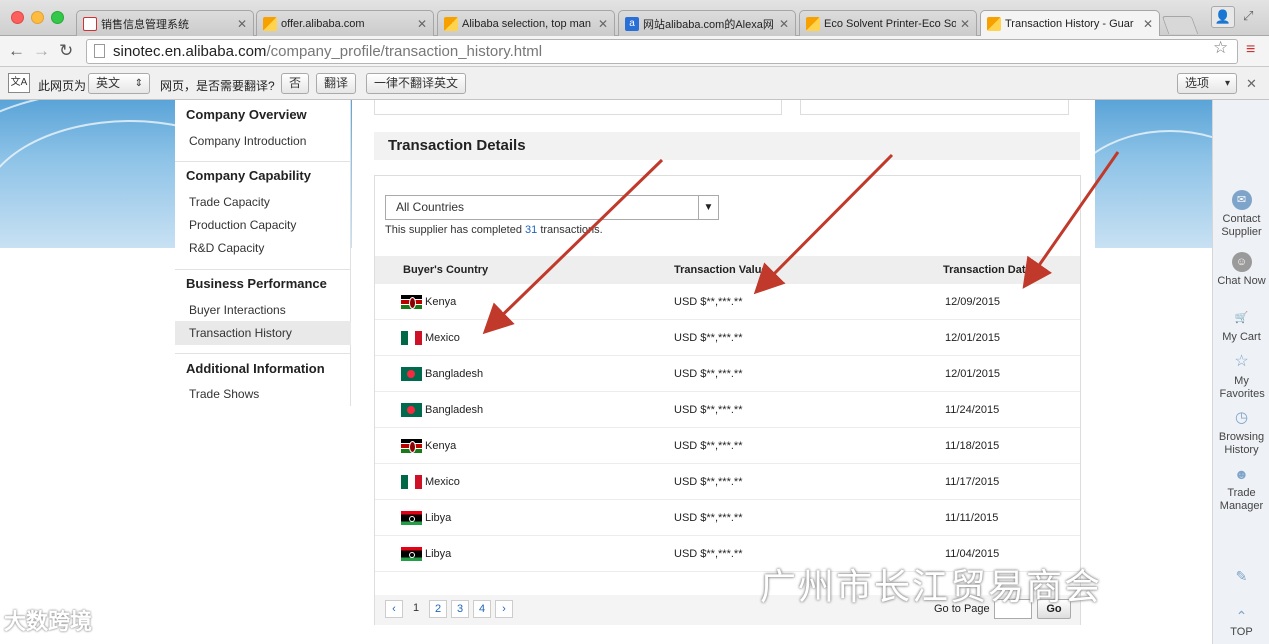 This screenshot has height=644, width=1269. What do you see at coordinates (90, 23) in the screenshot?
I see `document-icon` at bounding box center [90, 23].